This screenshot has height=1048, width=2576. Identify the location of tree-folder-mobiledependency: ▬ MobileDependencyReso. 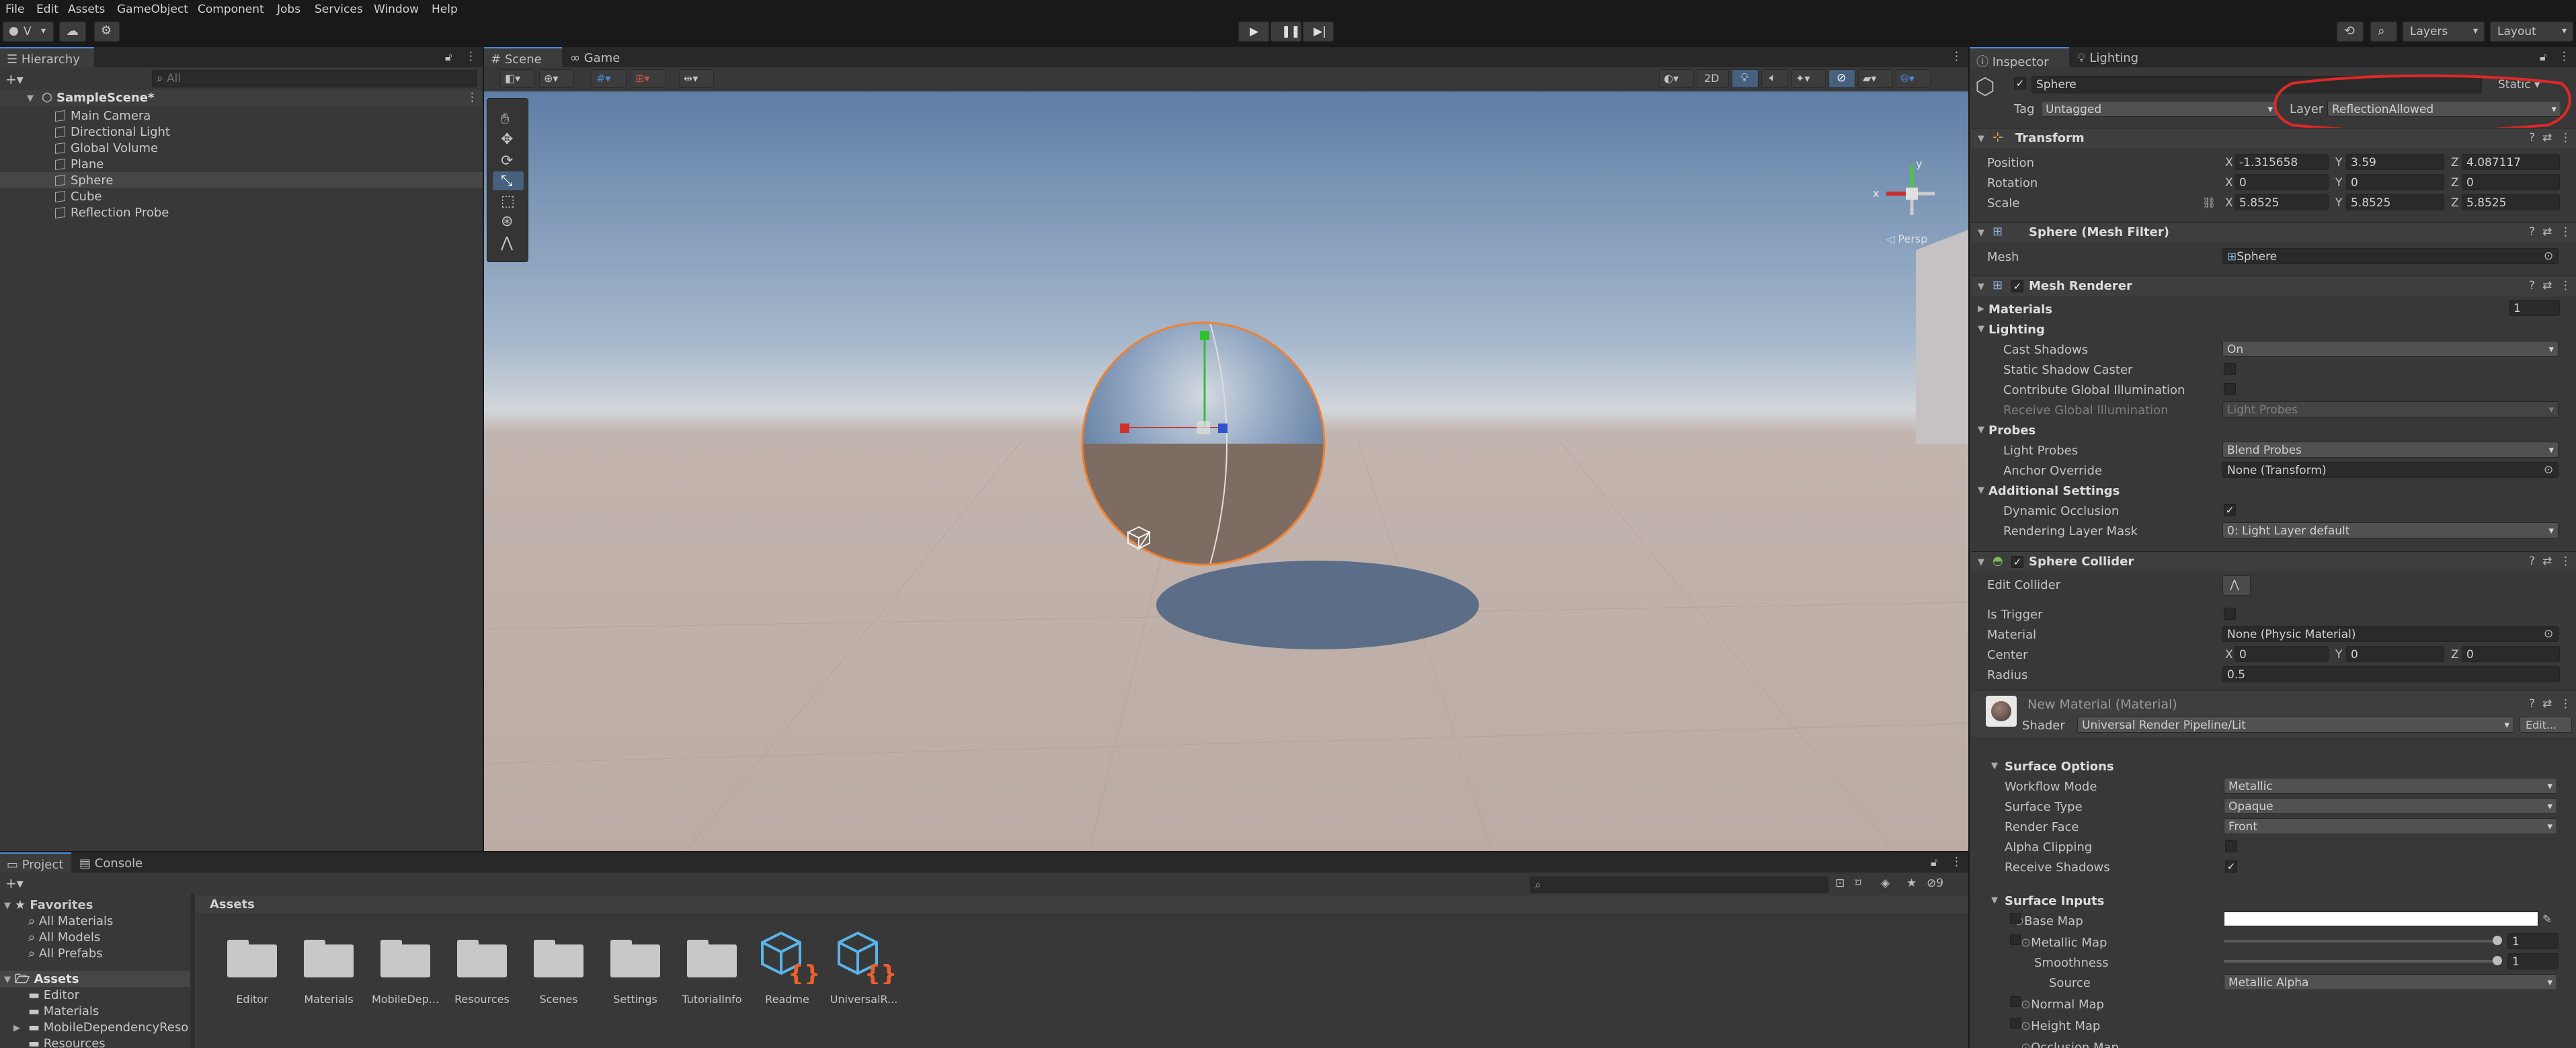
(109, 1028).